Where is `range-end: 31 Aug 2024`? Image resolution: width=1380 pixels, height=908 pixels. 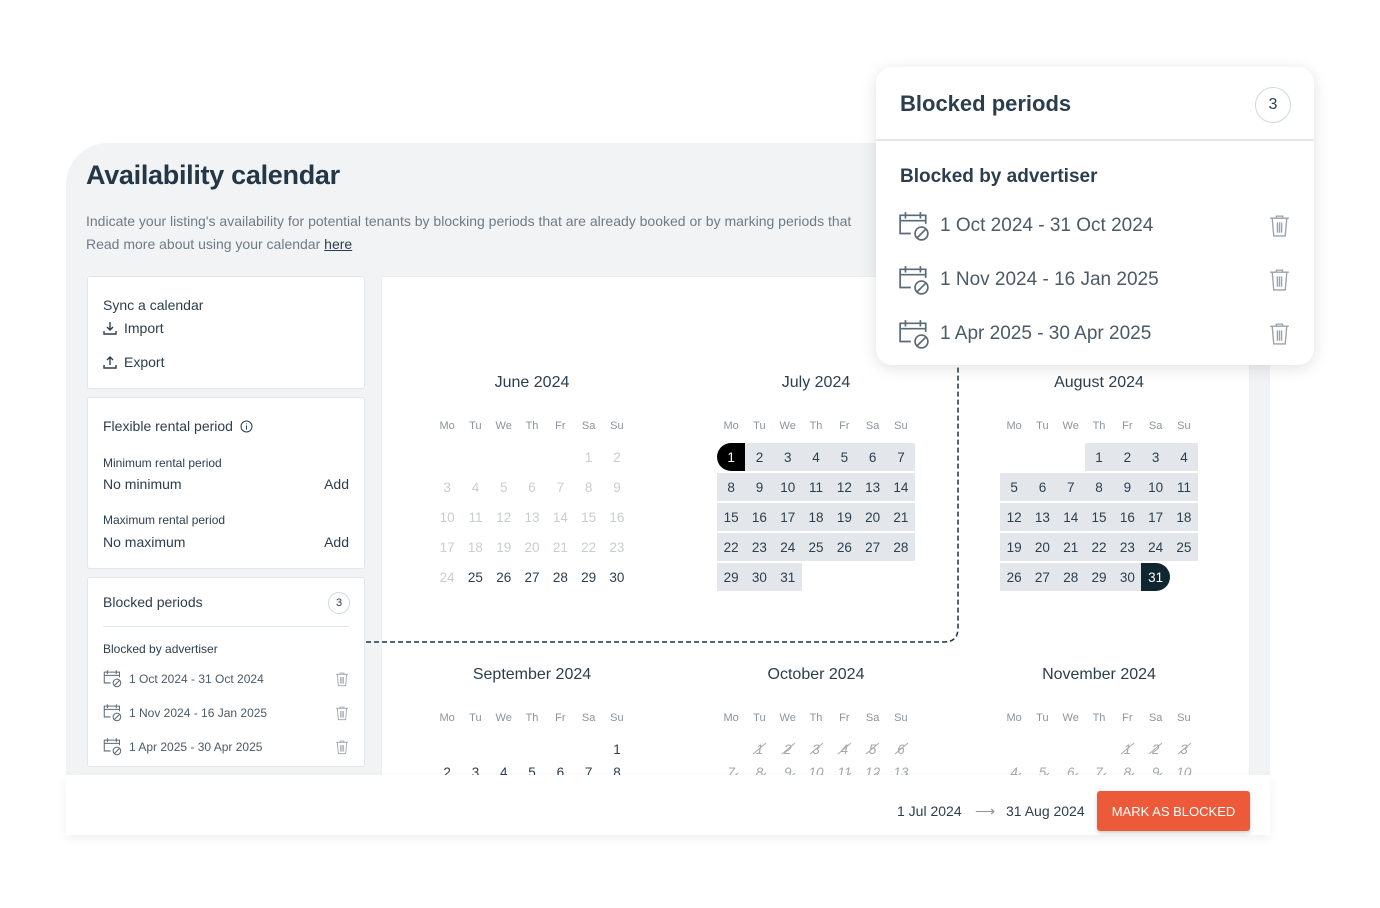
range-end: 31 Aug 2024 is located at coordinates (1045, 811).